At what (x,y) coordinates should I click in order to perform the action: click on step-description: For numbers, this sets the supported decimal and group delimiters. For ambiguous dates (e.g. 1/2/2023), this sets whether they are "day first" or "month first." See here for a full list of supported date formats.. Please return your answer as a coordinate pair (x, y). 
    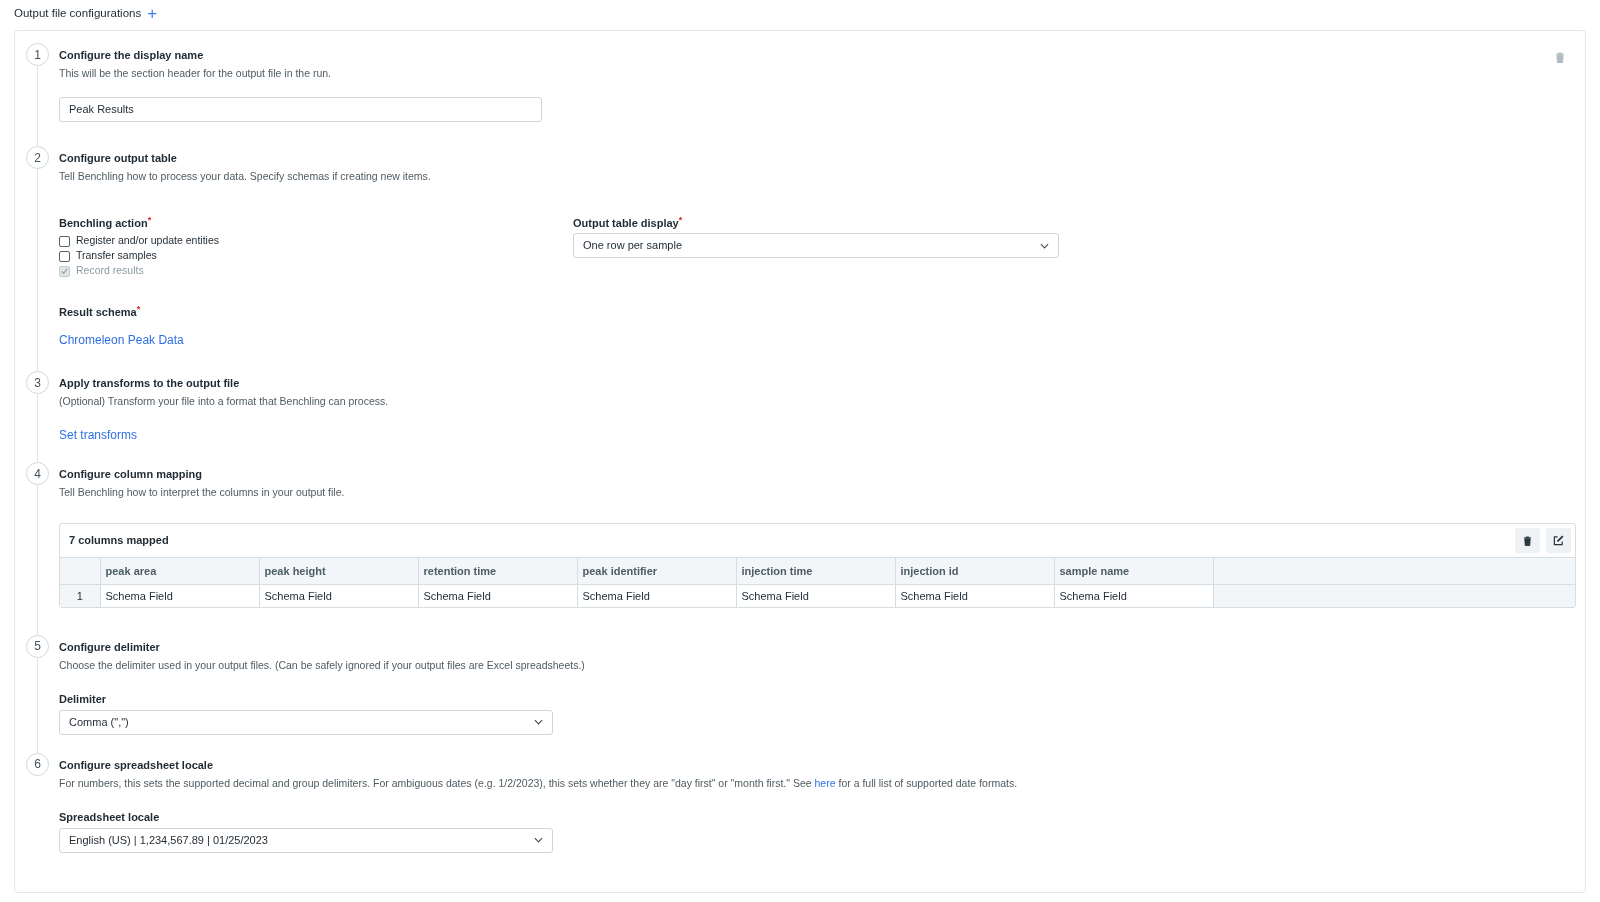
    Looking at the image, I should click on (539, 782).